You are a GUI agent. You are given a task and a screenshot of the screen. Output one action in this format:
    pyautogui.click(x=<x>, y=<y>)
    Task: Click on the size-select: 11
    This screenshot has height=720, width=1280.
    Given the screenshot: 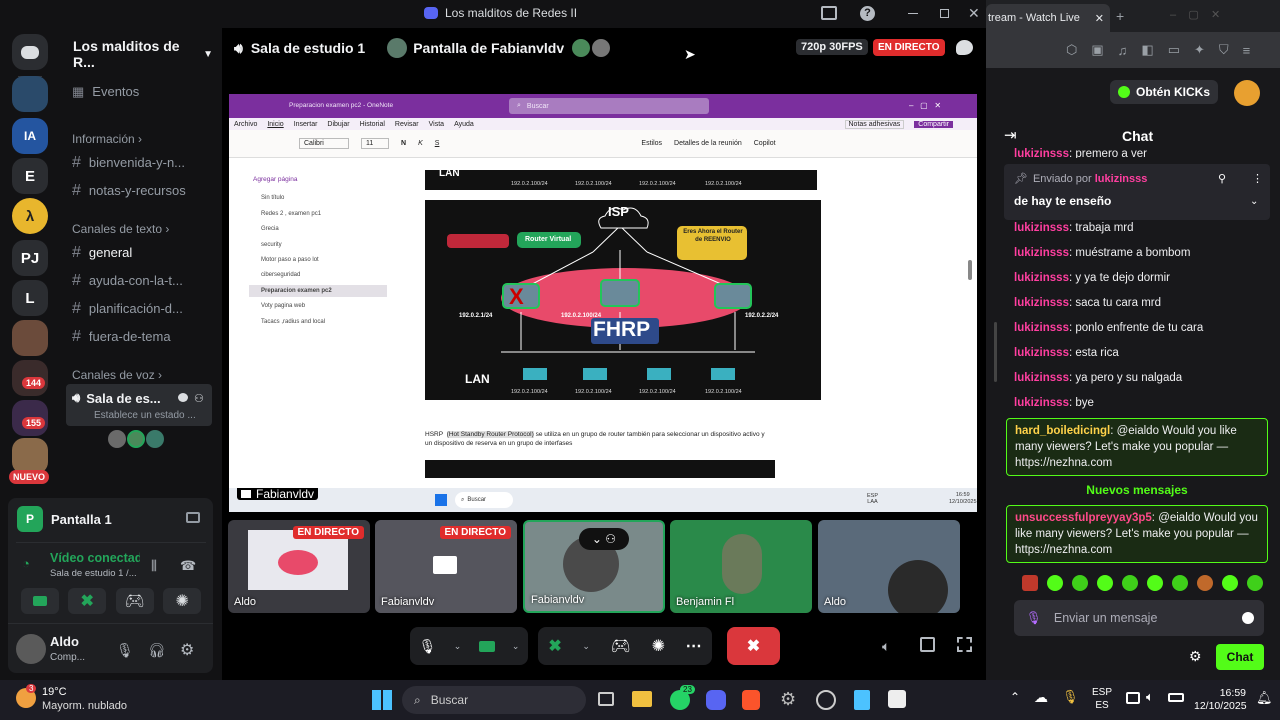 What is the action you would take?
    pyautogui.click(x=375, y=143)
    